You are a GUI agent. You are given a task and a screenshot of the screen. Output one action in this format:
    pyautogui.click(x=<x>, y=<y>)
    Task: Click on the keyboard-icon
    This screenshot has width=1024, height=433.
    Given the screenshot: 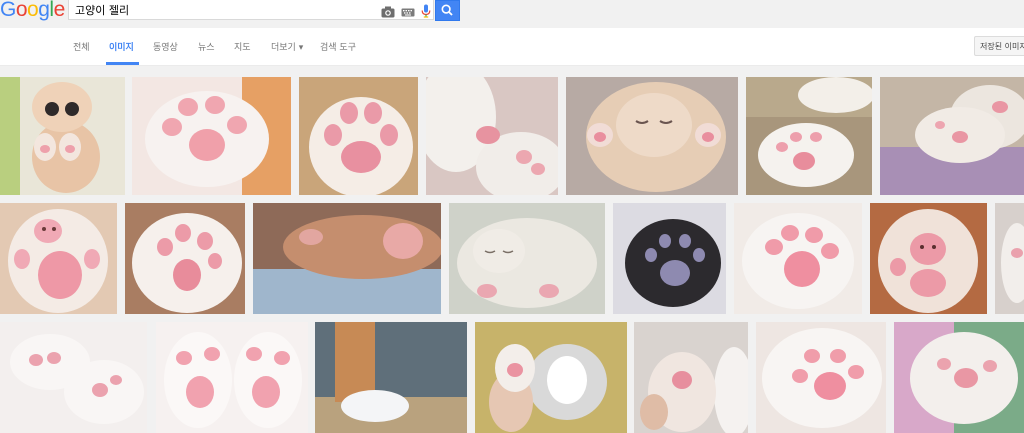 What is the action you would take?
    pyautogui.click(x=408, y=10)
    